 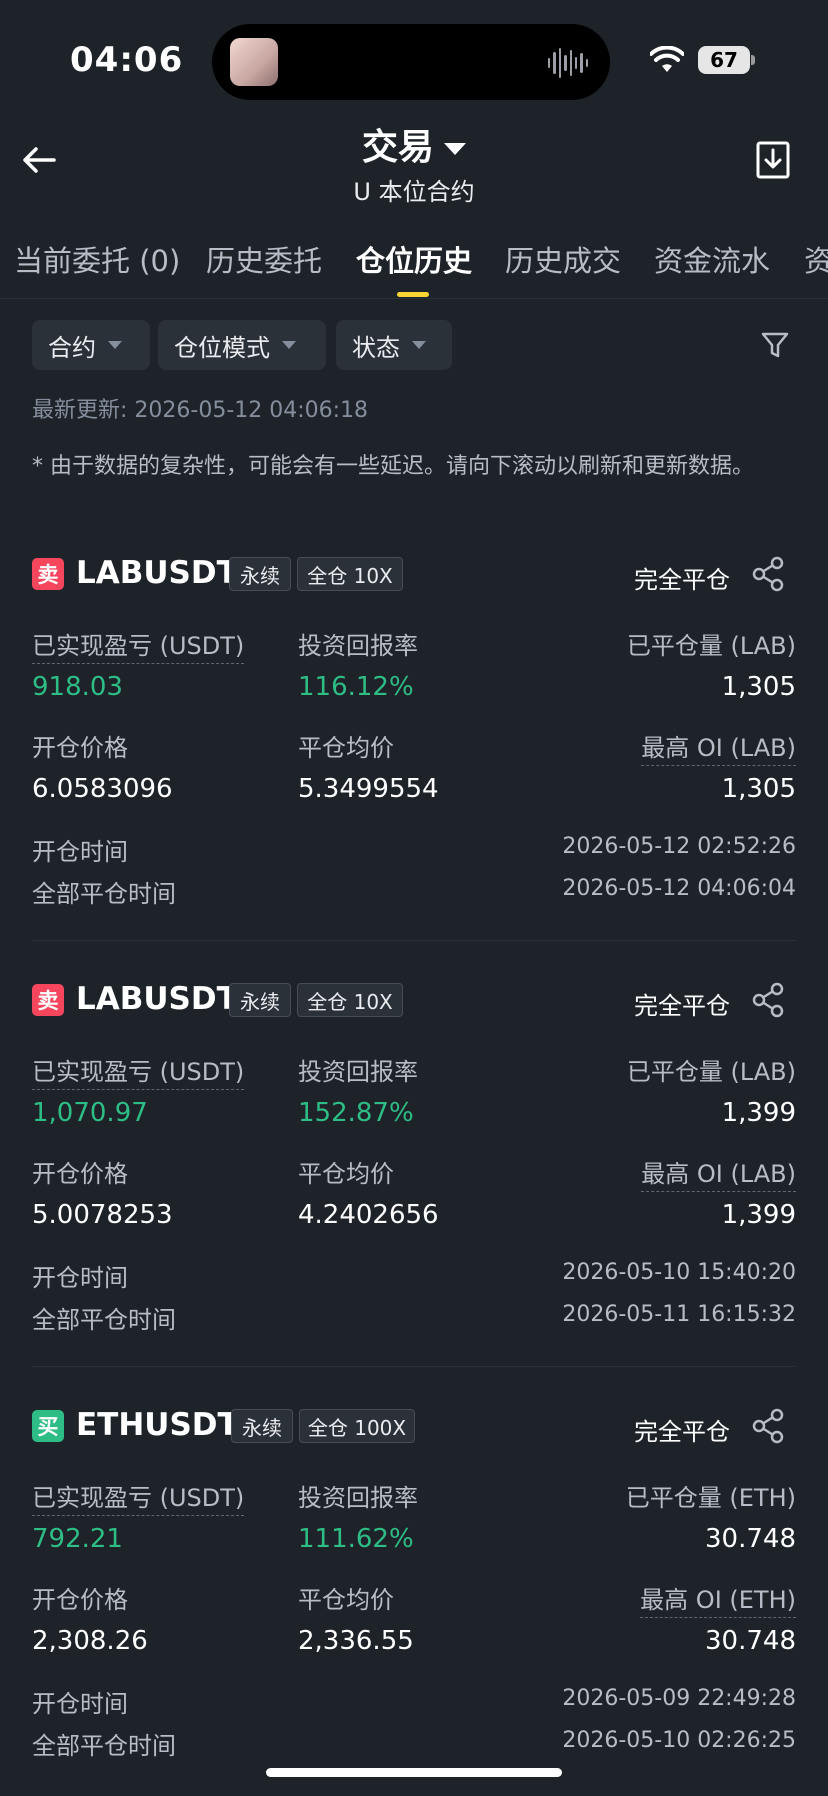 I want to click on page-title: 交易, so click(x=397, y=147).